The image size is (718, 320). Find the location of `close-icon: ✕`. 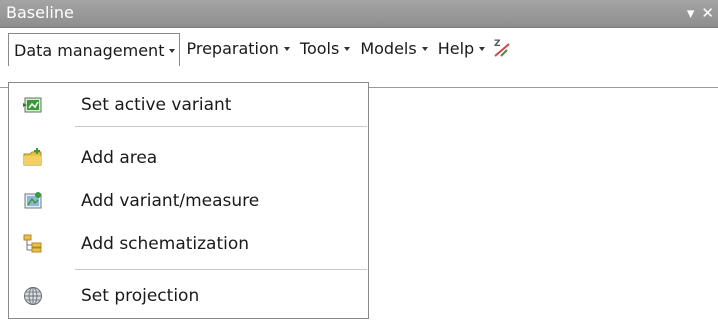

close-icon: ✕ is located at coordinates (707, 13).